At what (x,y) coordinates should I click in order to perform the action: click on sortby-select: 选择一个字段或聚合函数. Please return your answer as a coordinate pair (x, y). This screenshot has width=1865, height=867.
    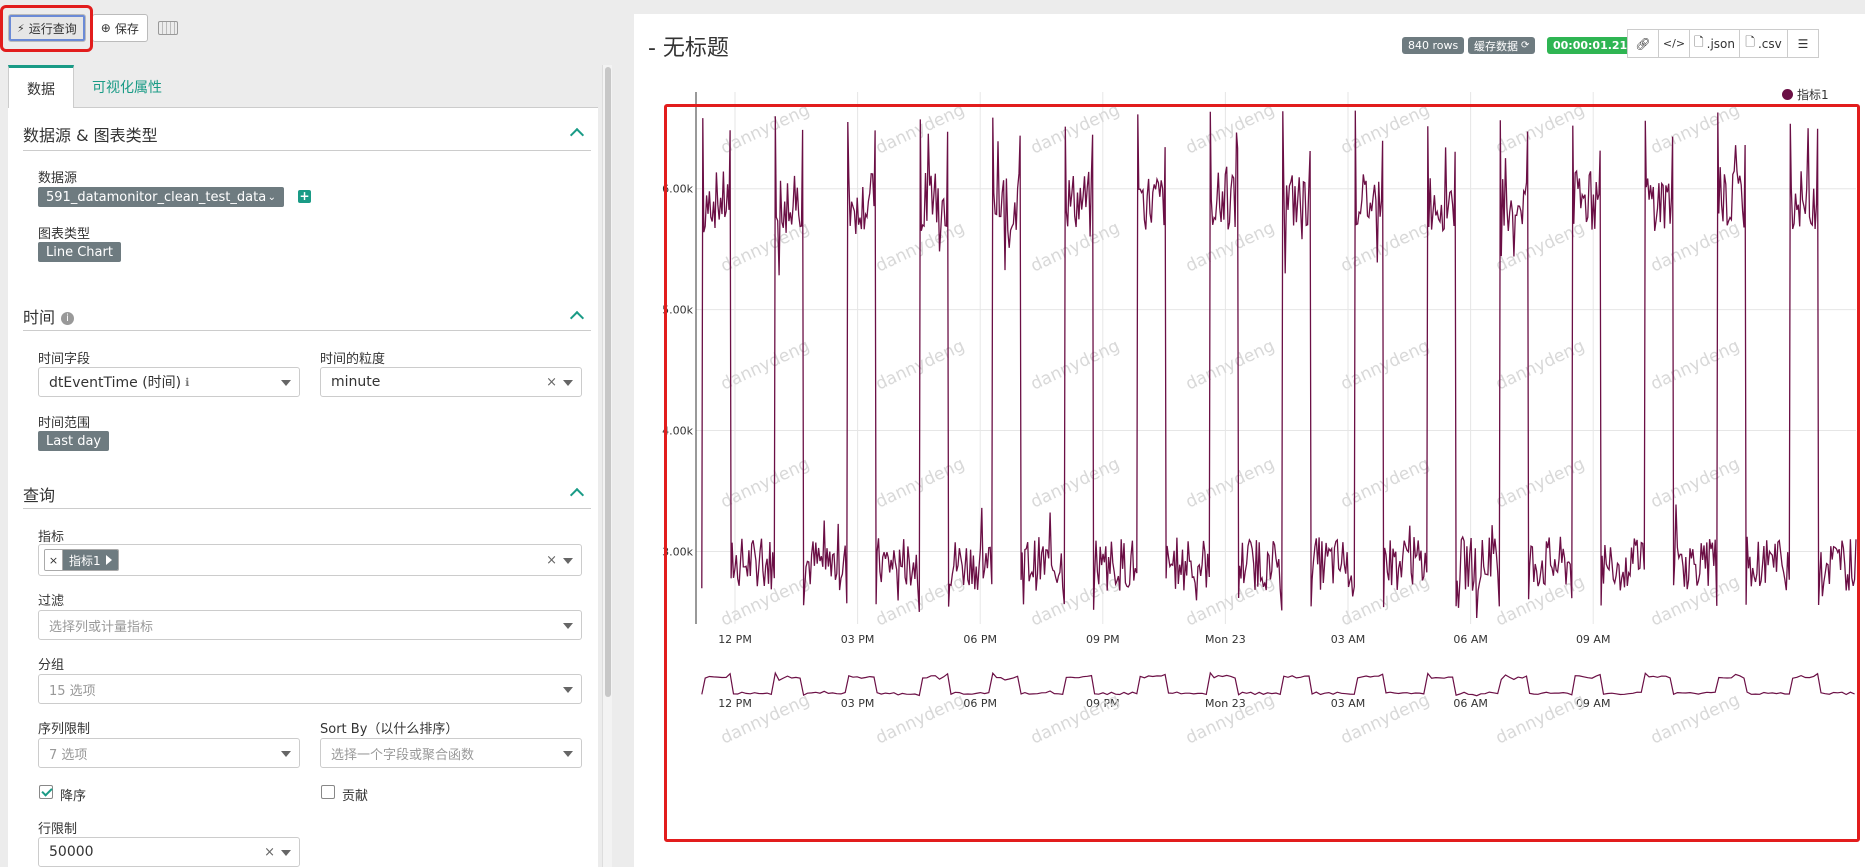
    Looking at the image, I should click on (451, 753).